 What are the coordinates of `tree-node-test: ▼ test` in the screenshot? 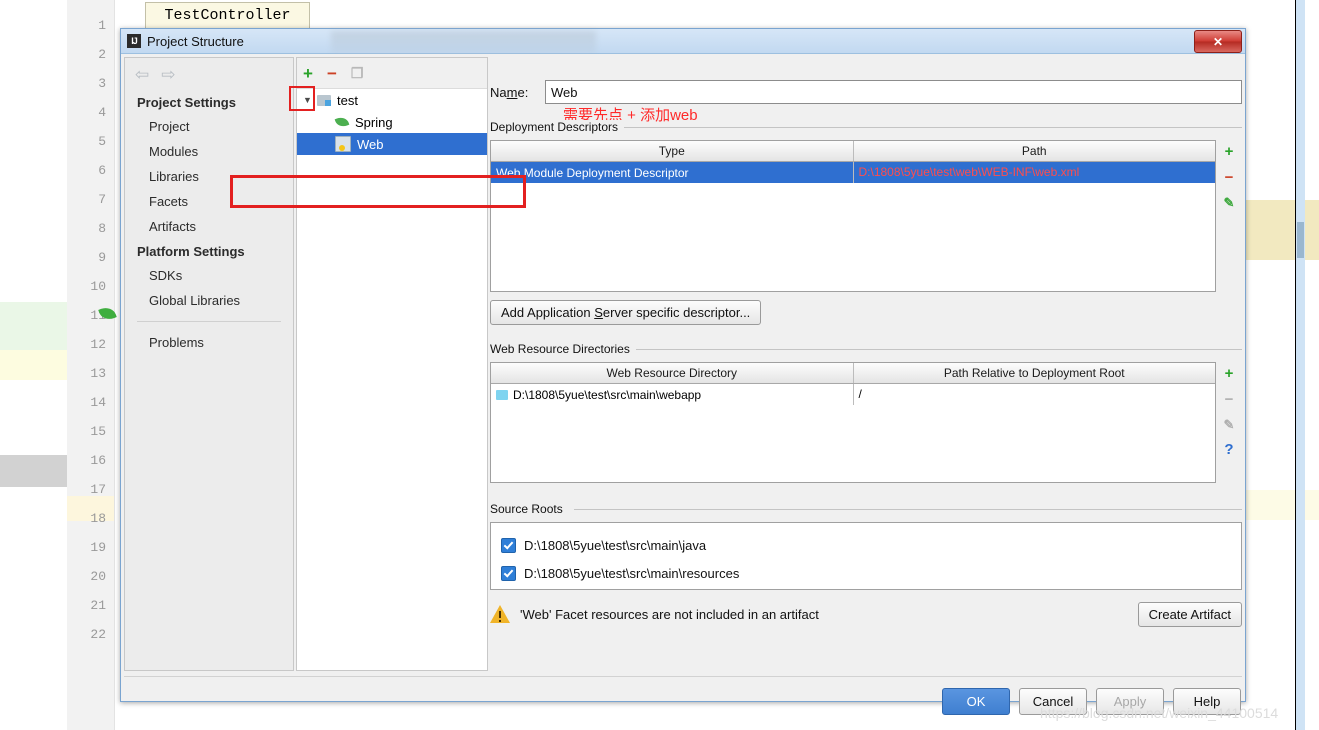 It's located at (392, 100).